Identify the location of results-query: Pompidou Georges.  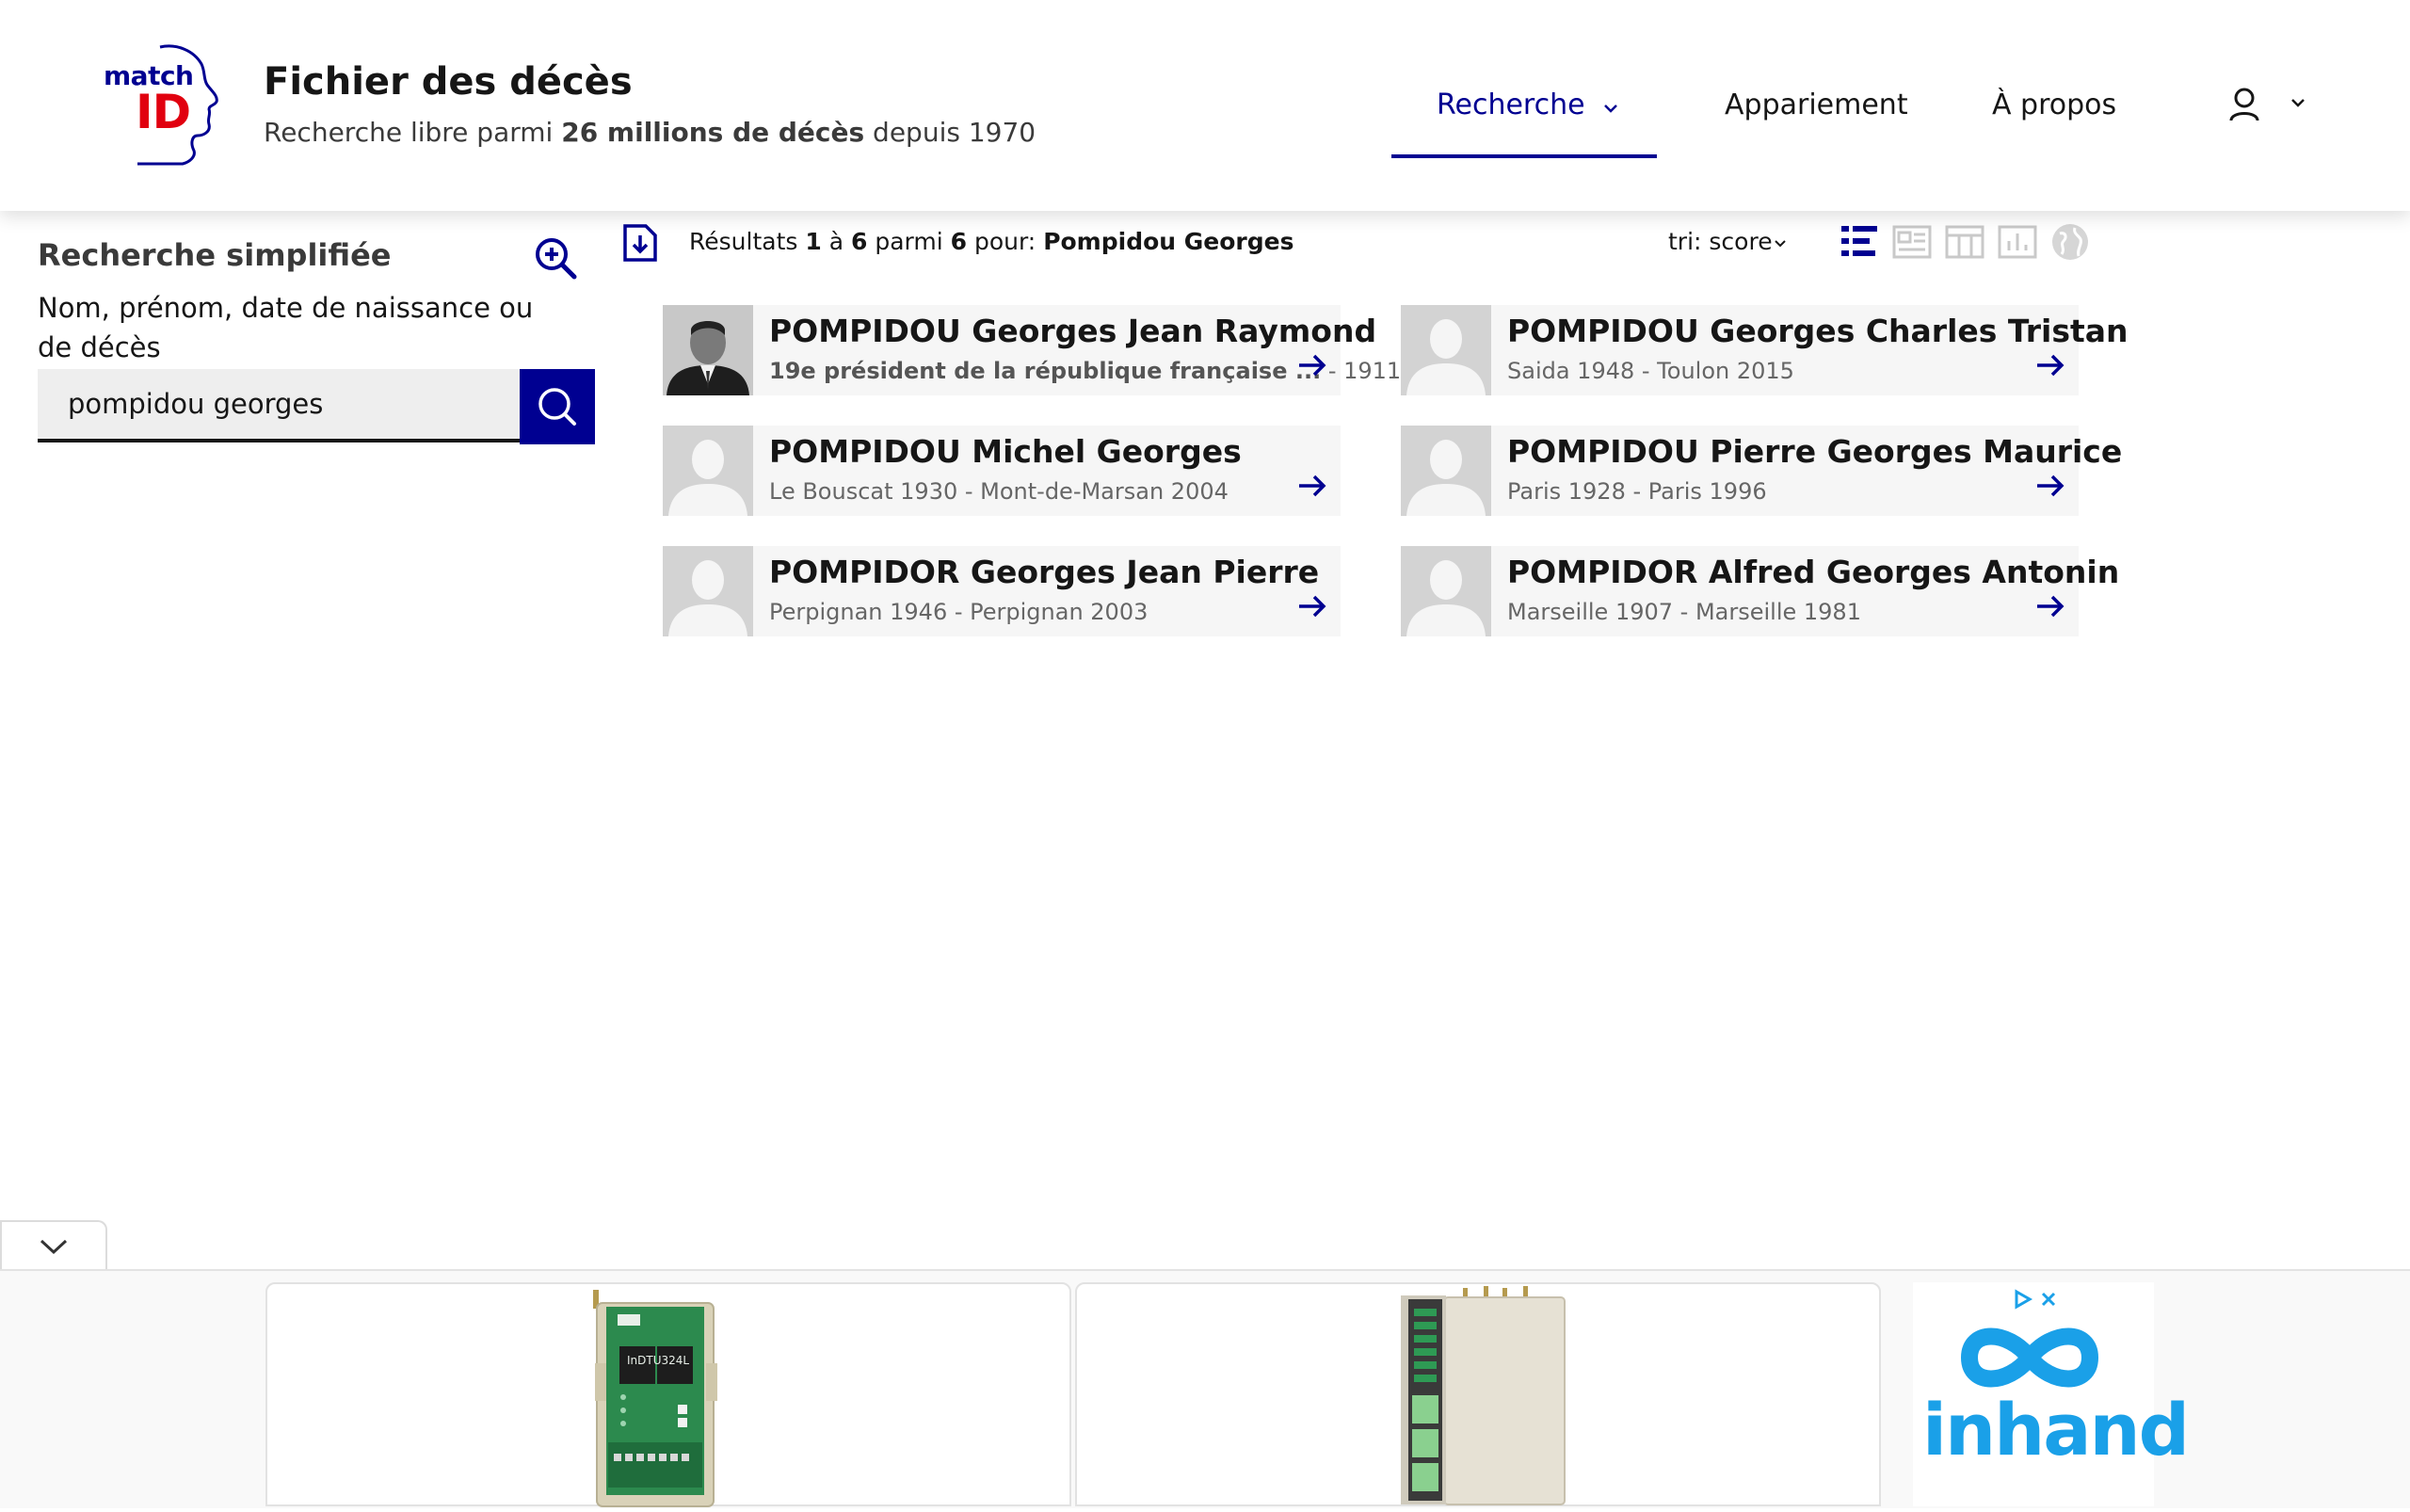
(1168, 241).